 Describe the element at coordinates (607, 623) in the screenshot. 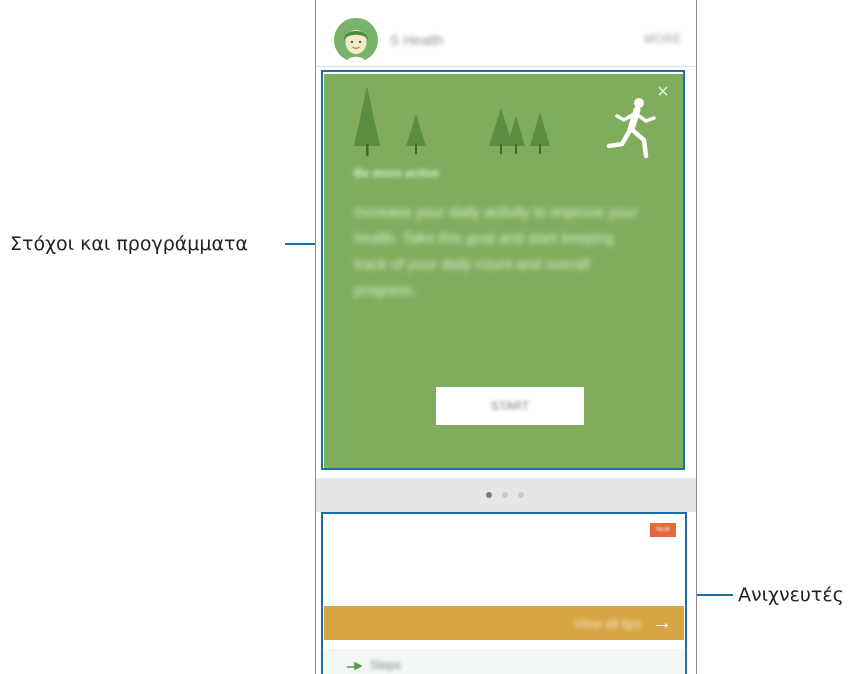

I see `view-tips-label: View all tips` at that location.